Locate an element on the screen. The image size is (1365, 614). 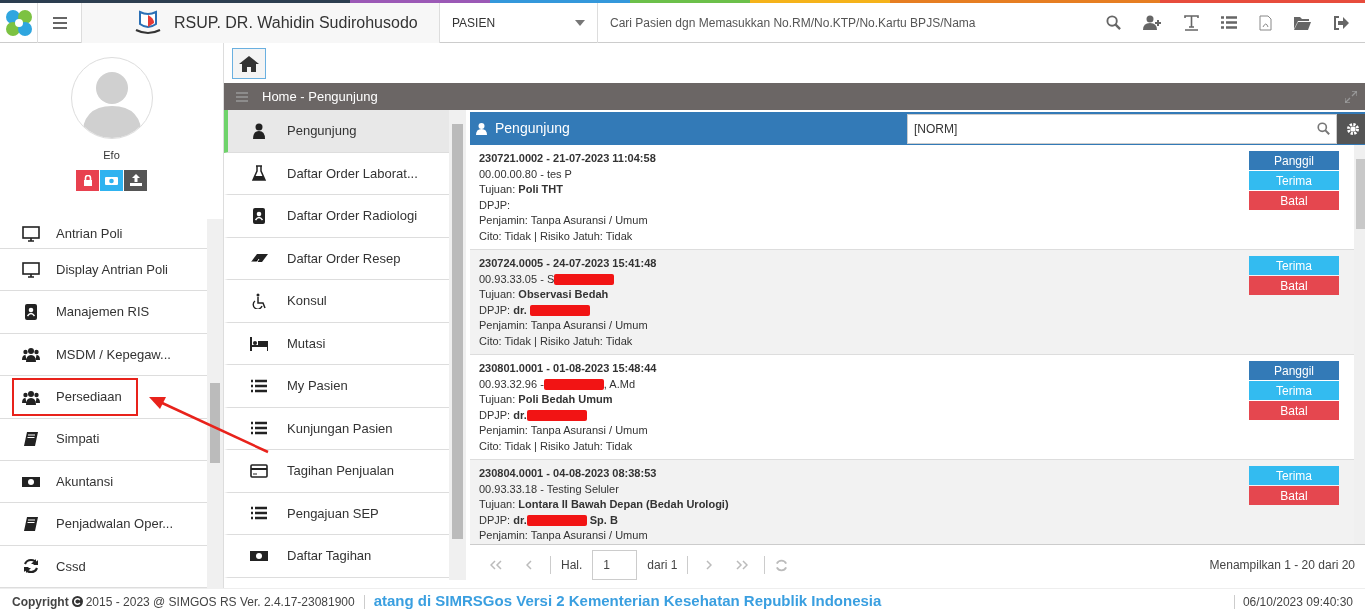
patient-search-field: Cari Pasien dgn Memasukkan No.RM/No.KTP/No.Kartu BPJS/Nama is located at coordinates (818, 22).